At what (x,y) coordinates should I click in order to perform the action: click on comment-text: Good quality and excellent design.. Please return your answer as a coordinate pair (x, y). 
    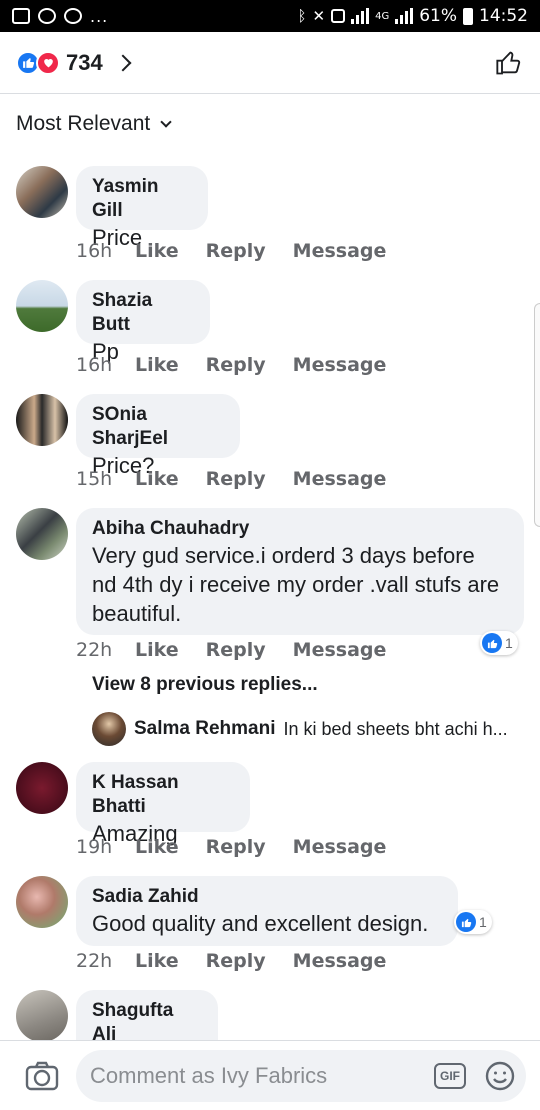
    Looking at the image, I should click on (260, 923).